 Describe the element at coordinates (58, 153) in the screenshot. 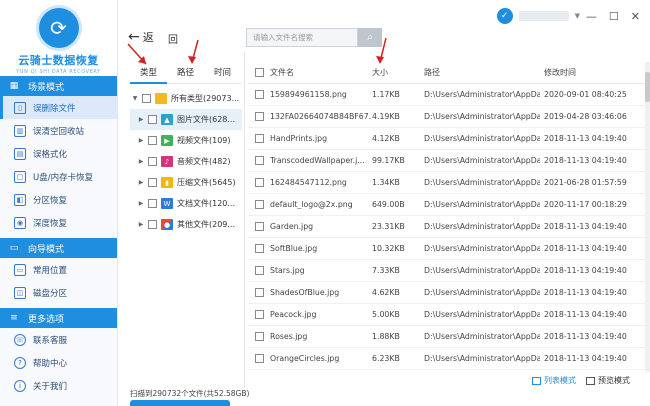

I see `sidebar-item-format: ▤ 误格式化` at that location.